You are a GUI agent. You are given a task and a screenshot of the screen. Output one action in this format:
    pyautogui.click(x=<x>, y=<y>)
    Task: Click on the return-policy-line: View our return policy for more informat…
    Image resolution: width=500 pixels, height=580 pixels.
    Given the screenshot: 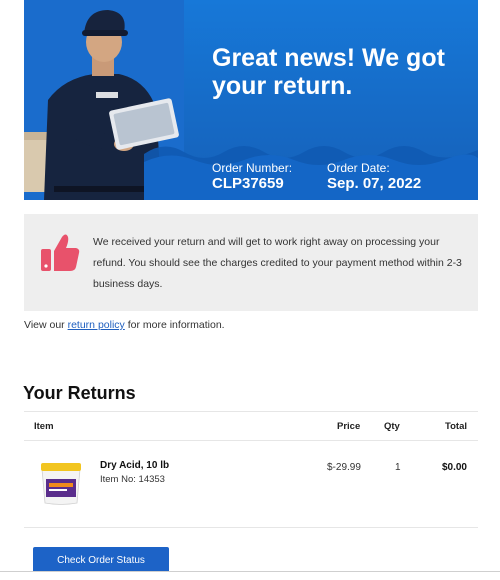 What is the action you would take?
    pyautogui.click(x=124, y=325)
    